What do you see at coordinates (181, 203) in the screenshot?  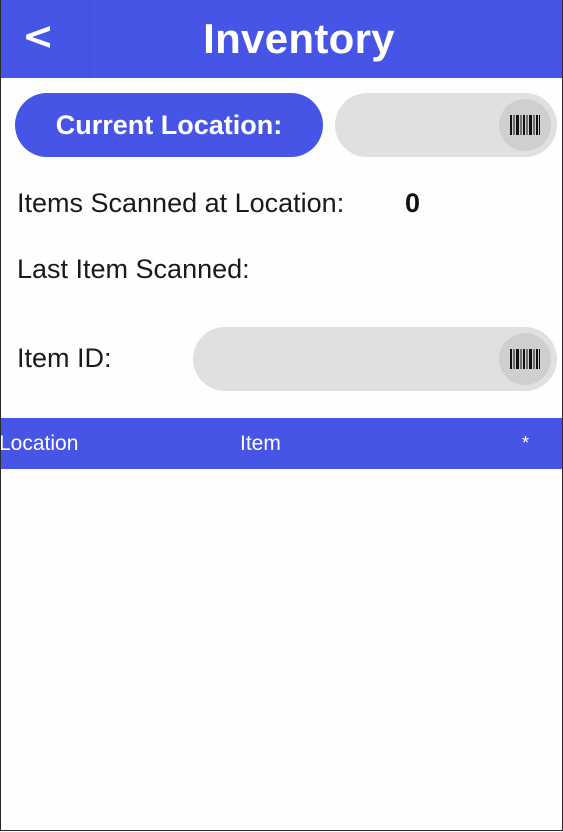 I see `items-scanned-label: Items Scanned at Location:` at bounding box center [181, 203].